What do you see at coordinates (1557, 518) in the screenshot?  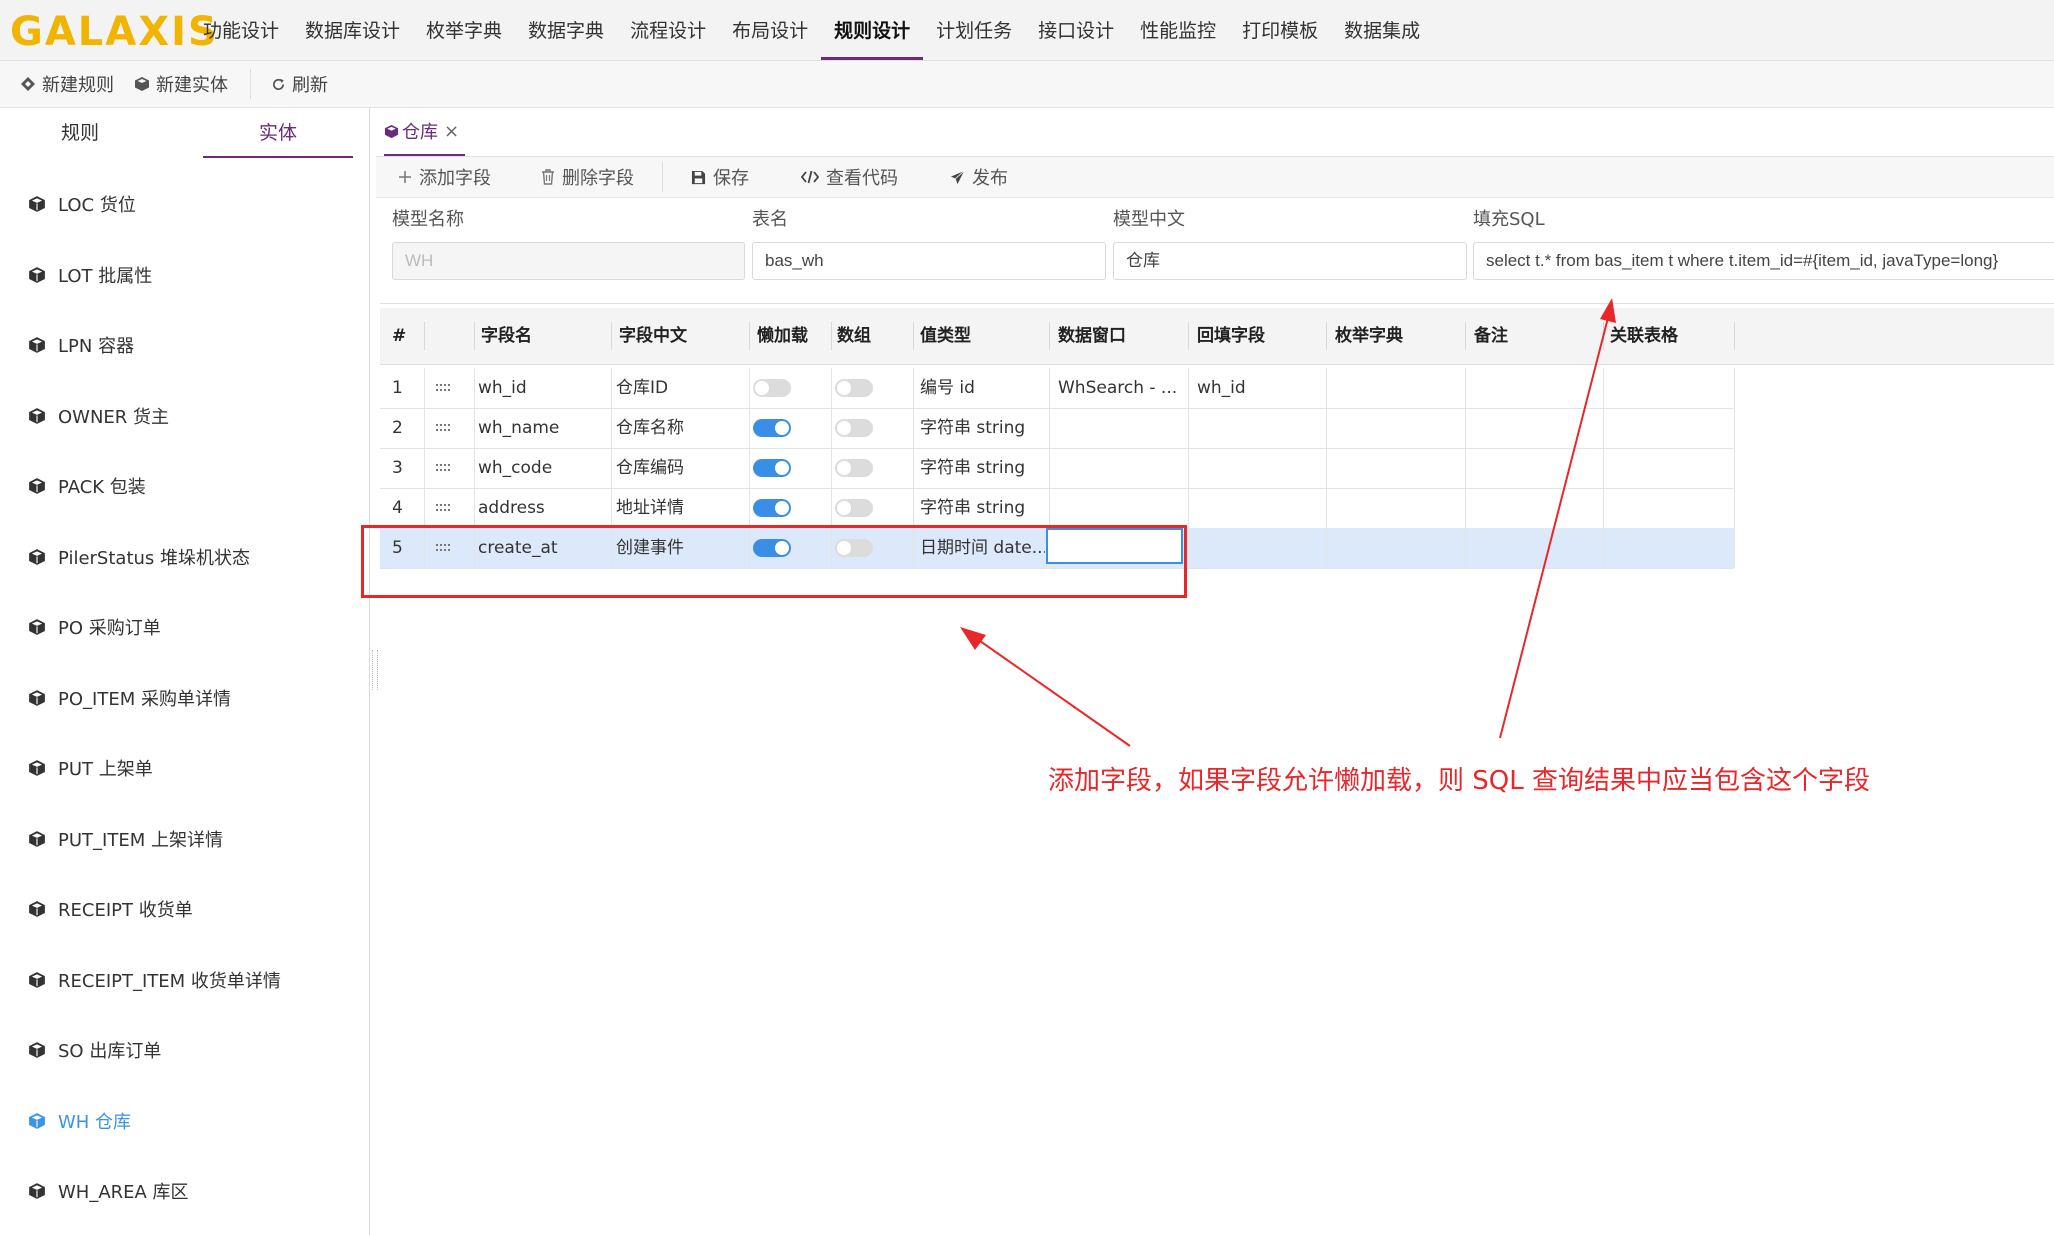 I see `arrow-to-sql` at bounding box center [1557, 518].